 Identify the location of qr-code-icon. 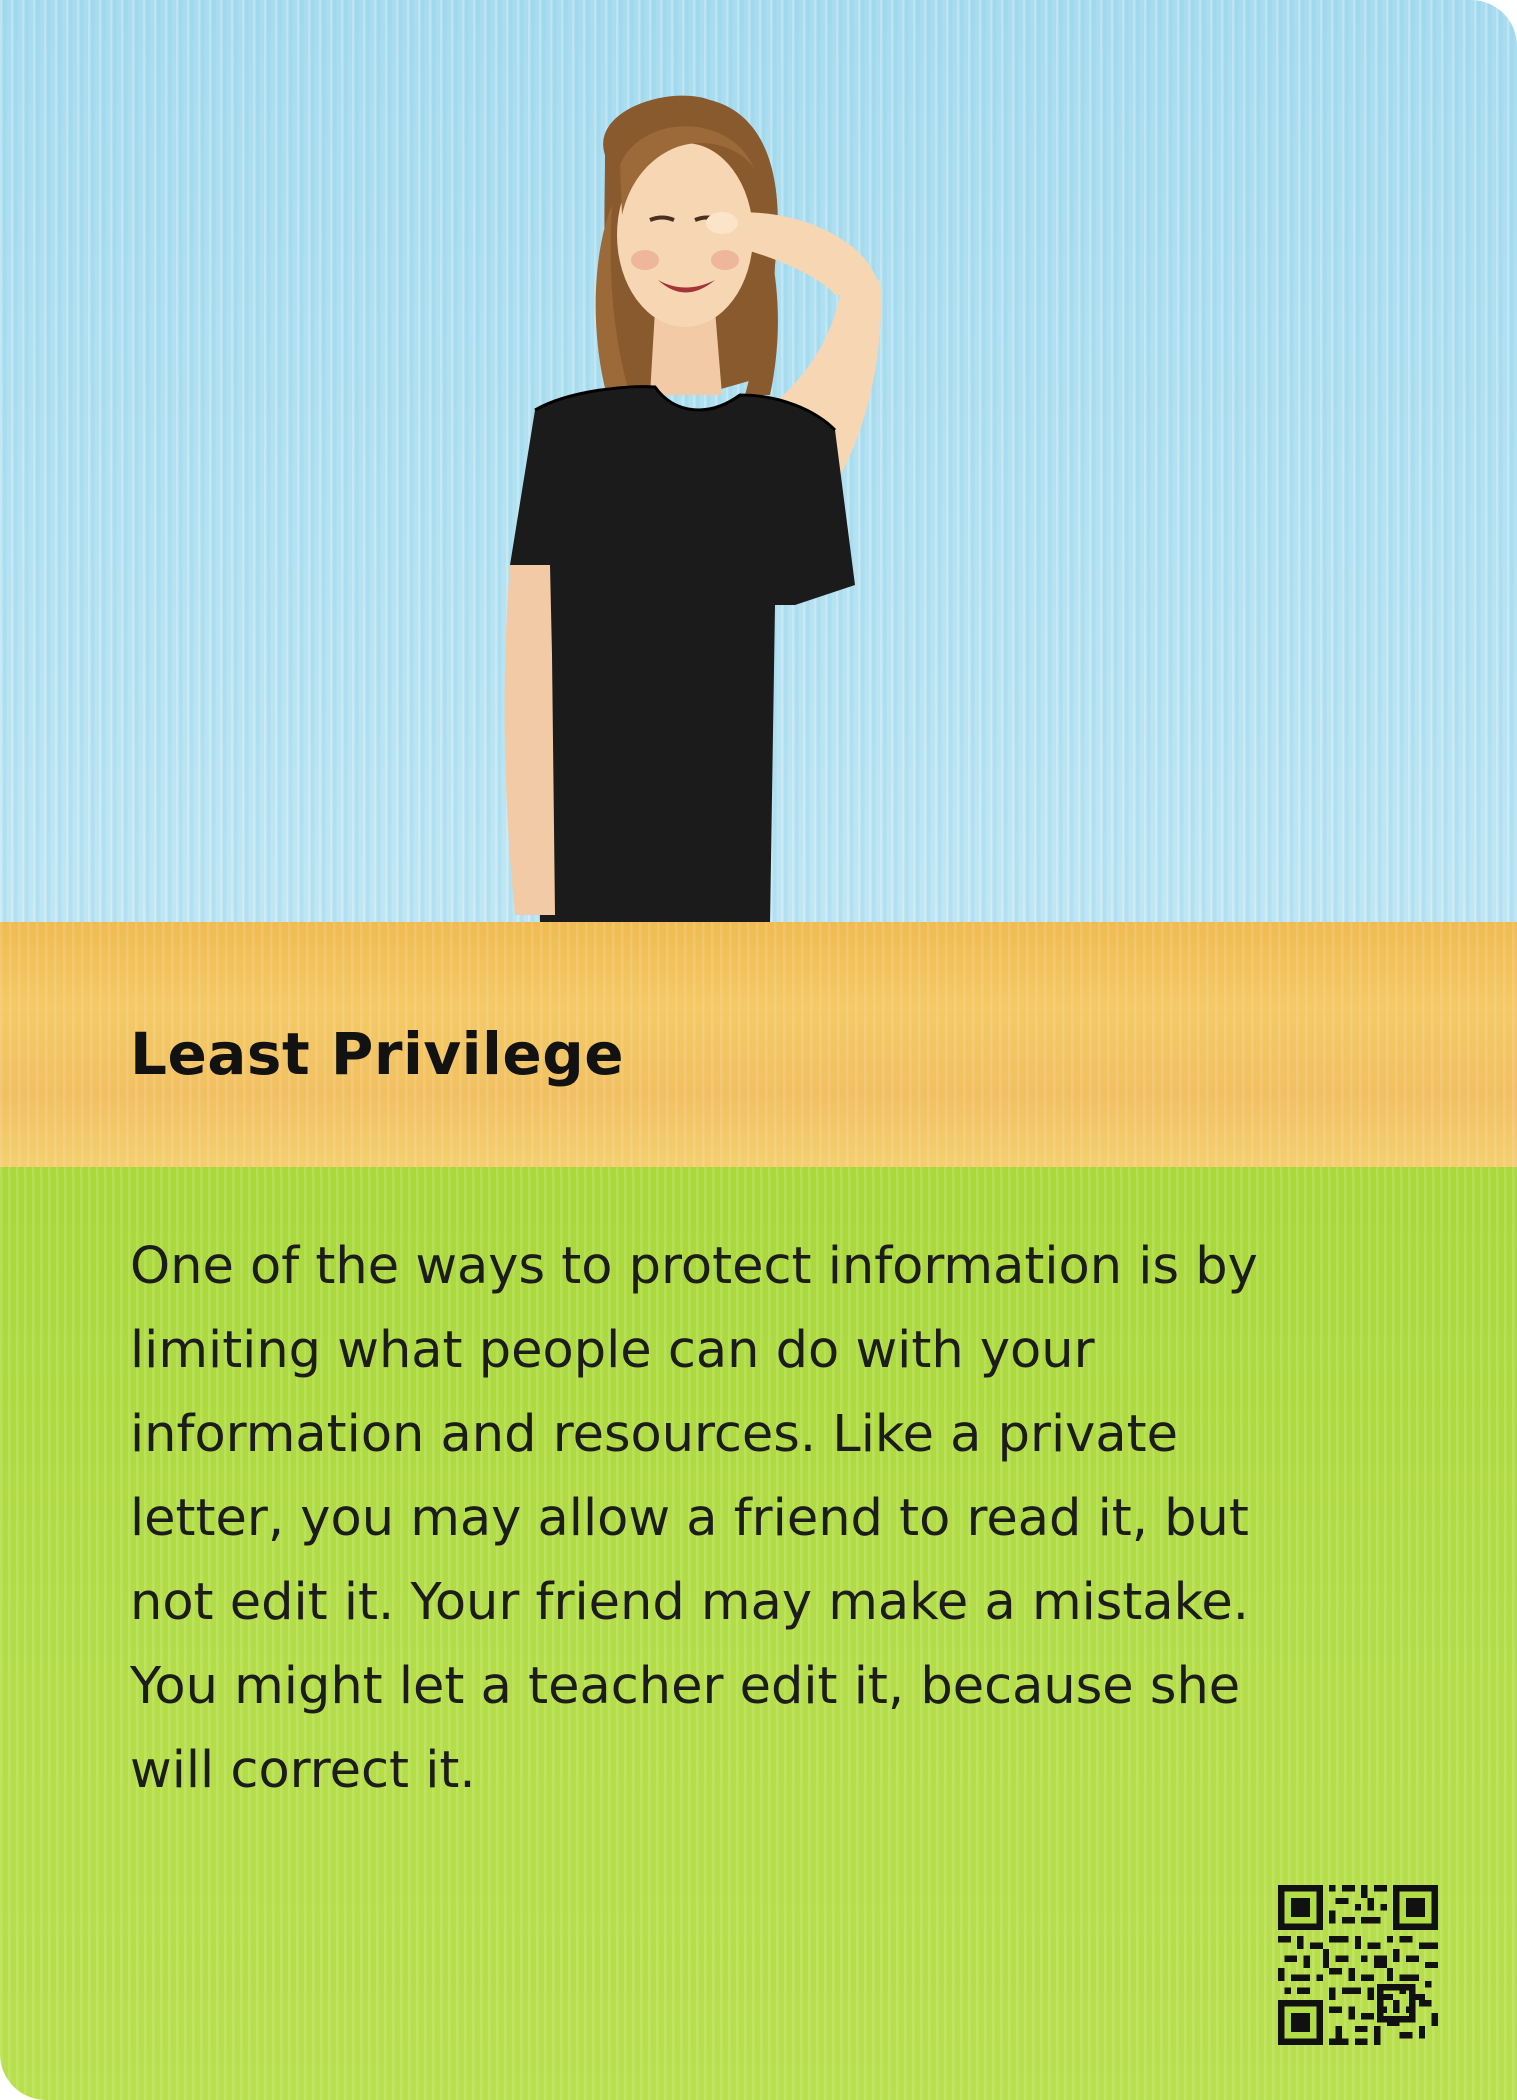
(1358, 1965).